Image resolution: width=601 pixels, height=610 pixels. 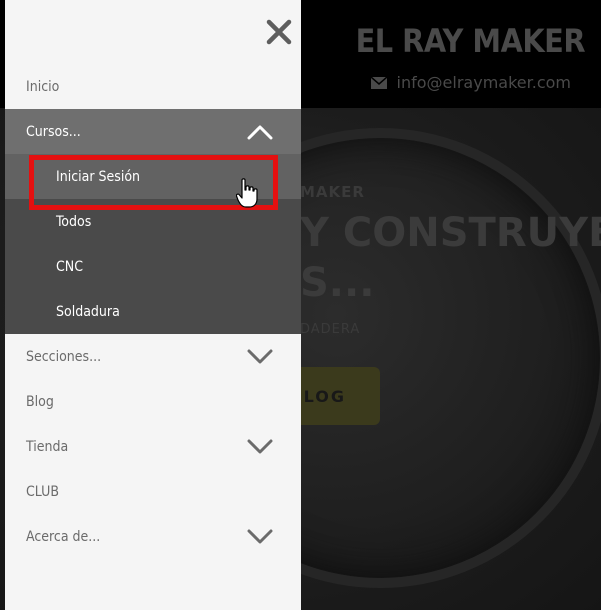 I want to click on submenu-item-label: Soldadura, so click(x=88, y=311).